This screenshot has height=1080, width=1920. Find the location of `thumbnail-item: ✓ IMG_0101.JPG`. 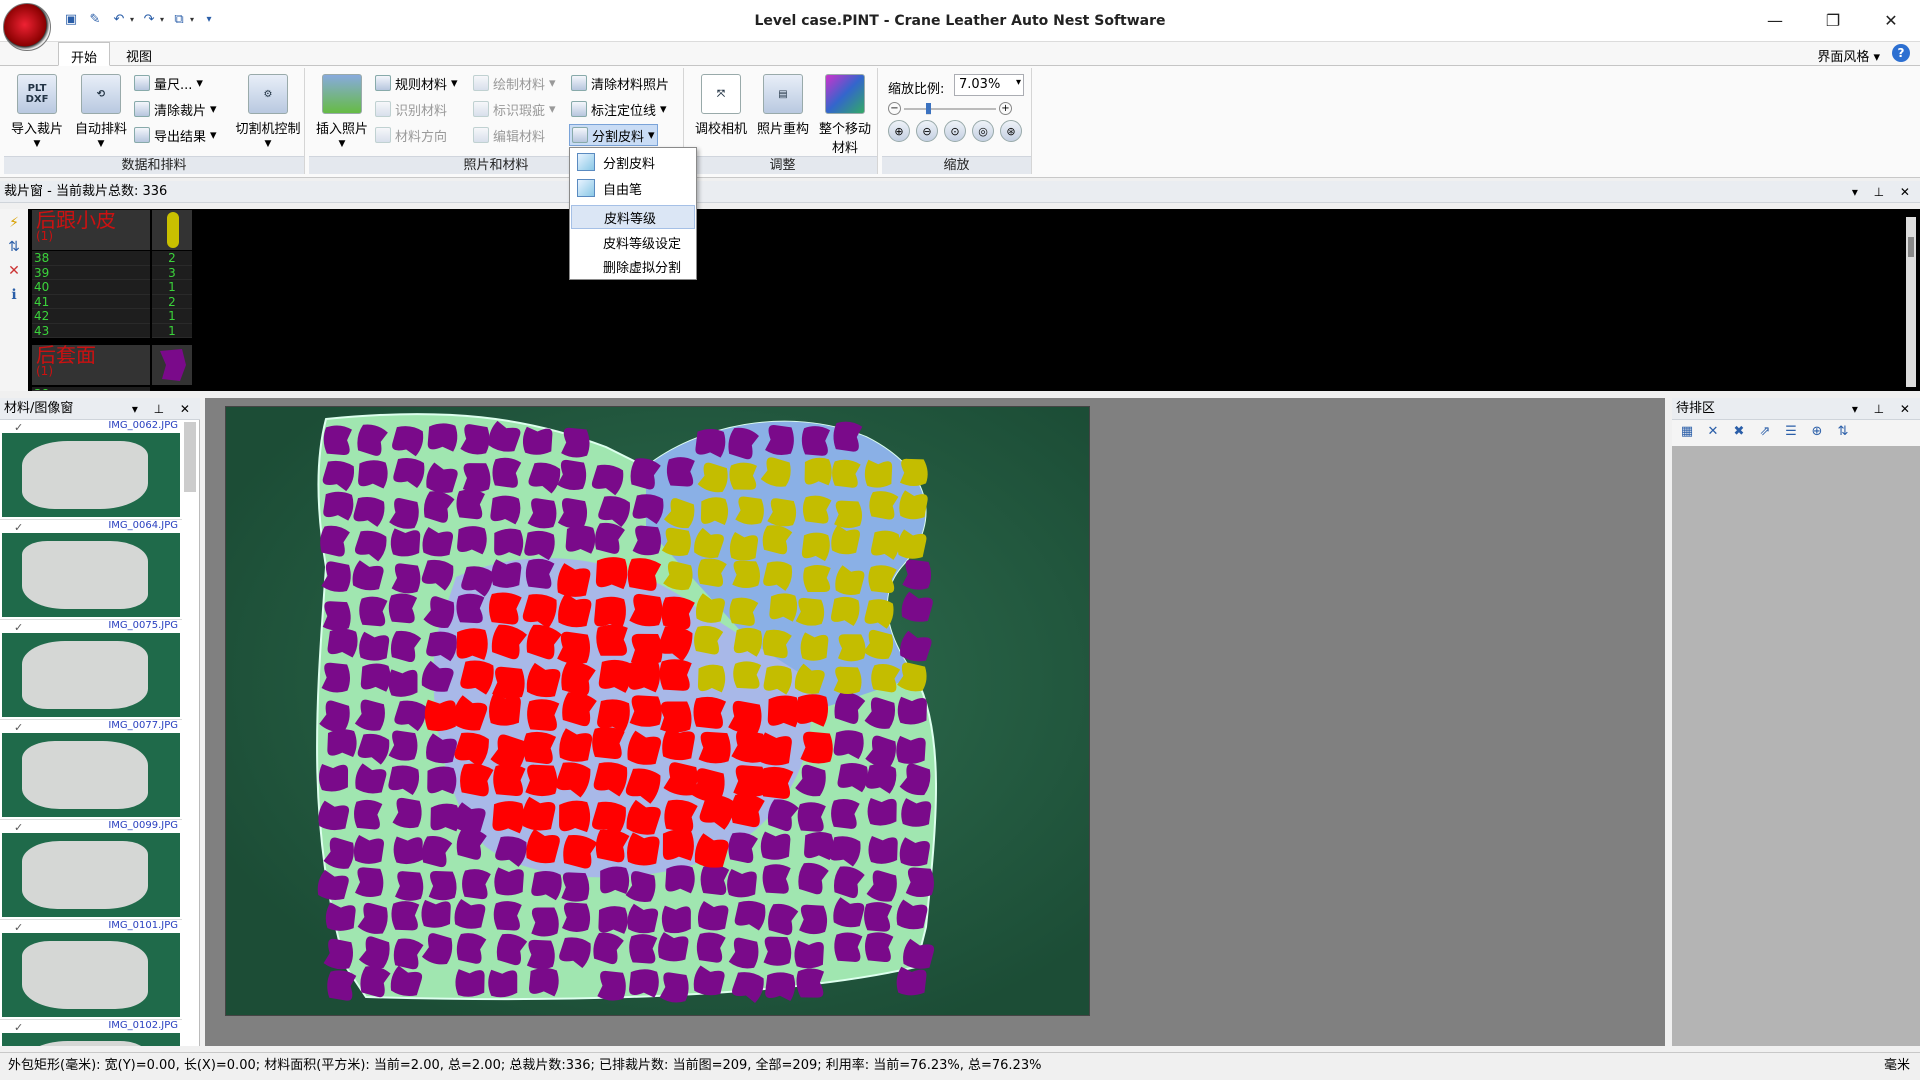

thumbnail-item: ✓ IMG_0101.JPG is located at coordinates (91, 970).